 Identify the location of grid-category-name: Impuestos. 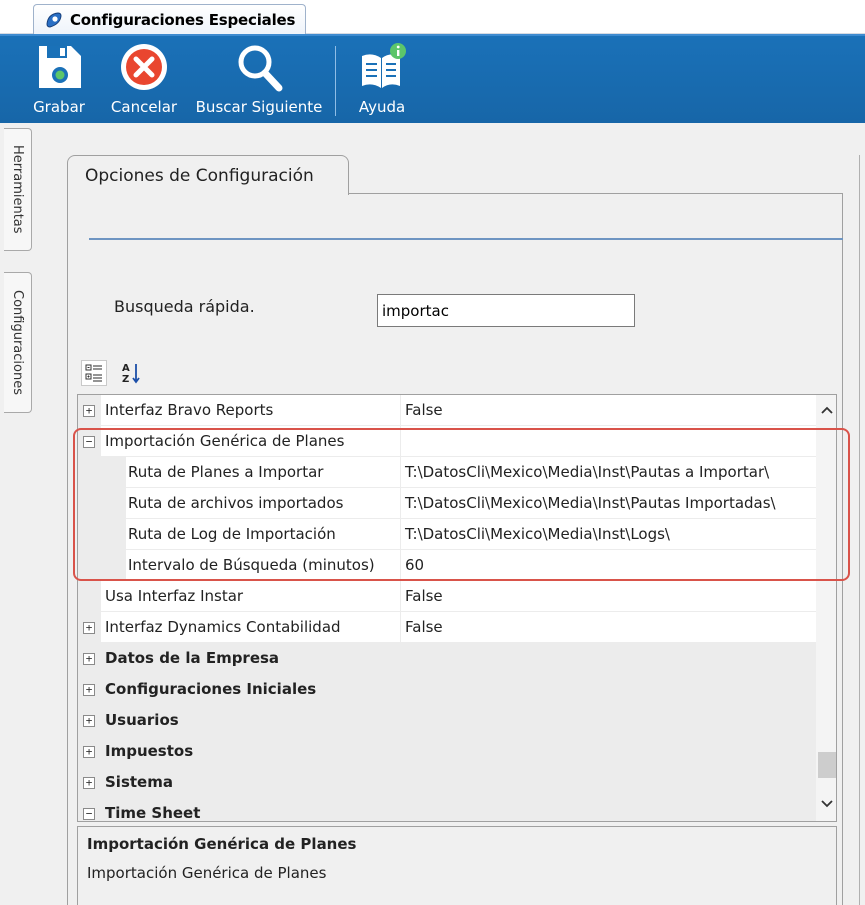
(149, 751).